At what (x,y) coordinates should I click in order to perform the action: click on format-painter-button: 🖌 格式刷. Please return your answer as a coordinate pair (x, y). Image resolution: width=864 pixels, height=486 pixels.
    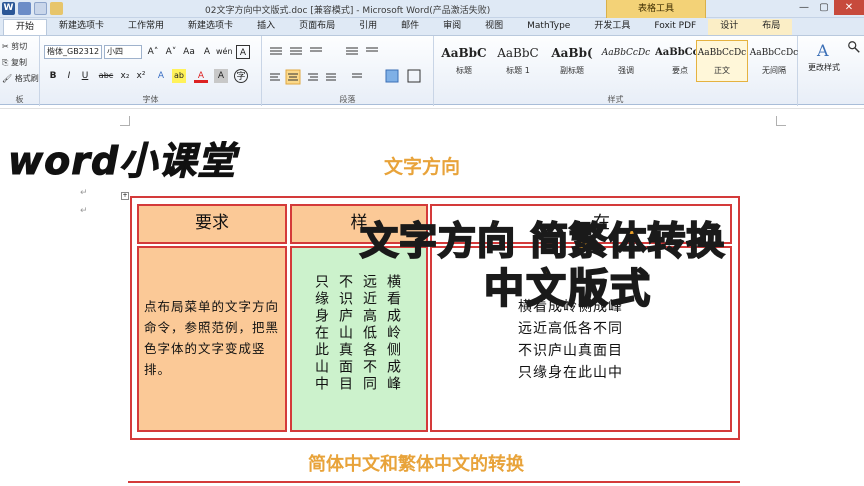
    Looking at the image, I should click on (20, 79).